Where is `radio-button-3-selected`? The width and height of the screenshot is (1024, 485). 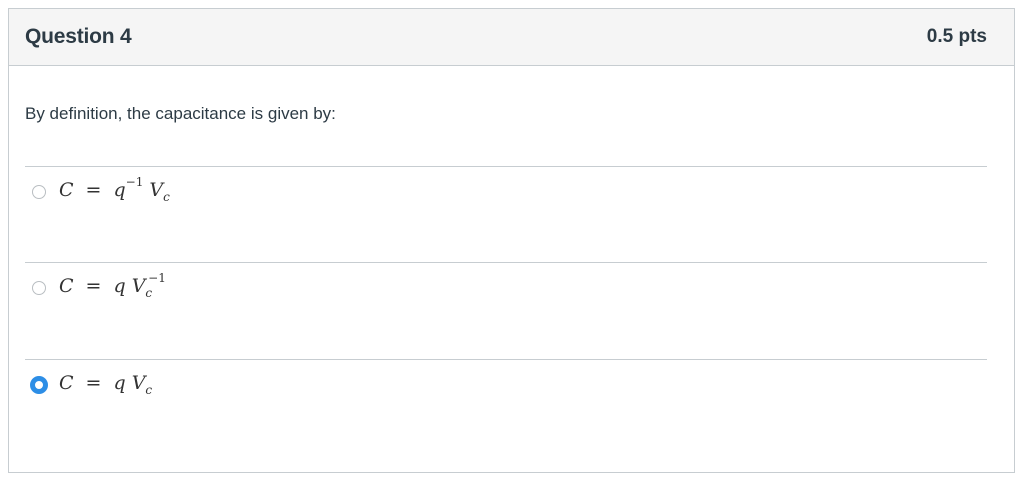
radio-button-3-selected is located at coordinates (39, 385).